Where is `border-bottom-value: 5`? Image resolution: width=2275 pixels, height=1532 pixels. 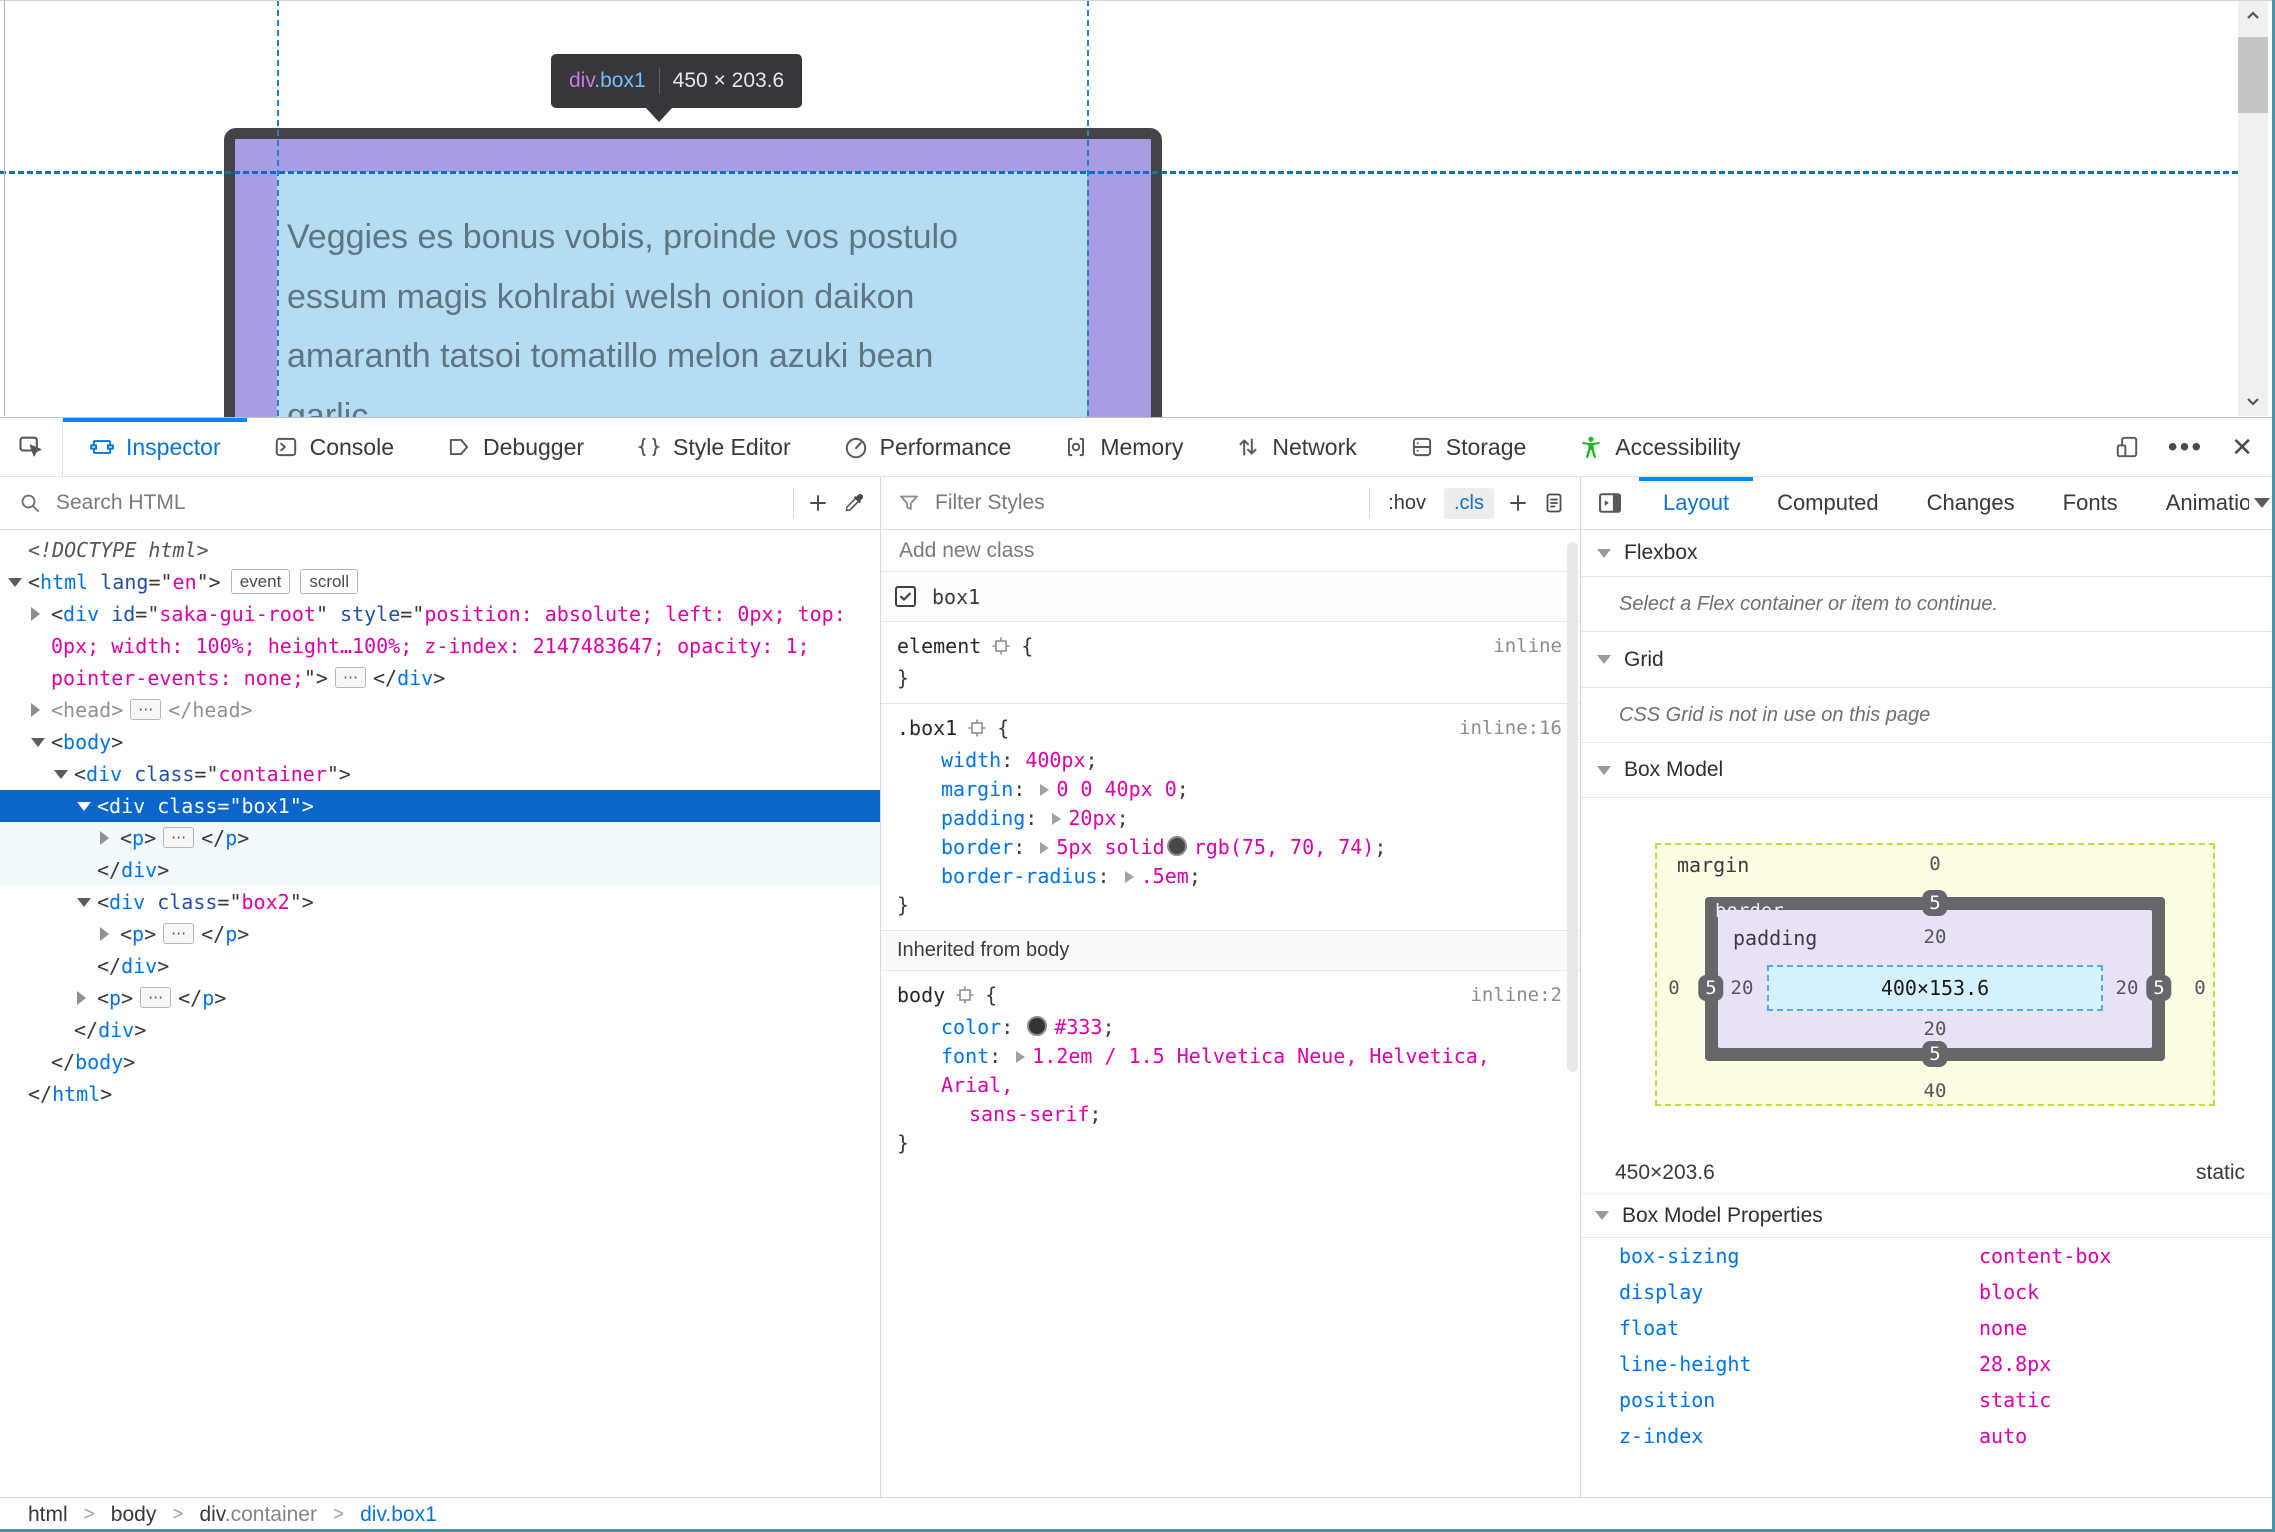 border-bottom-value: 5 is located at coordinates (1935, 1054).